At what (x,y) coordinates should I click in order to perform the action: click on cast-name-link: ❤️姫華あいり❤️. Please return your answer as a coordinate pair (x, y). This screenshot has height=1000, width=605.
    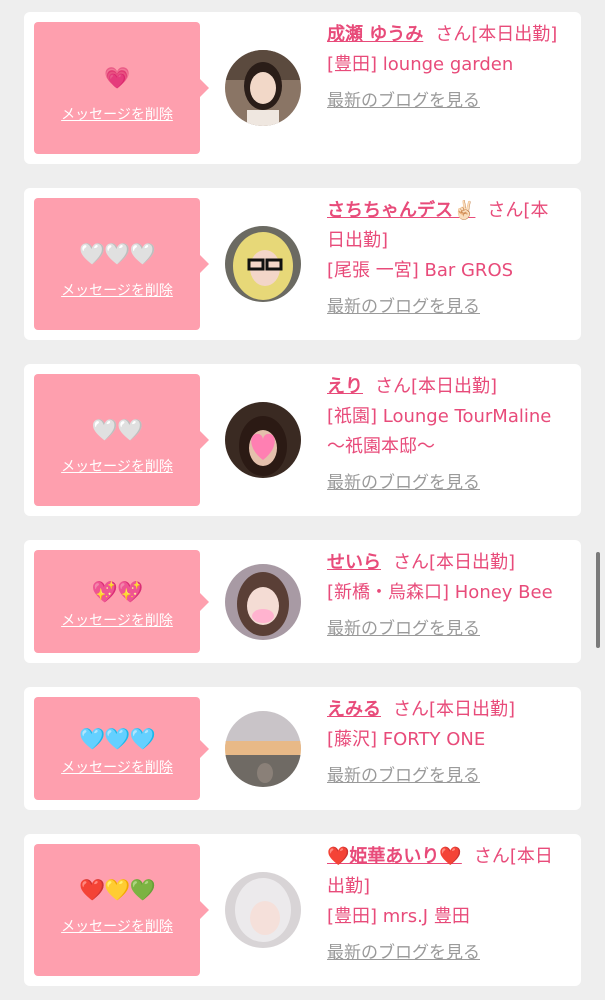
    Looking at the image, I should click on (394, 856).